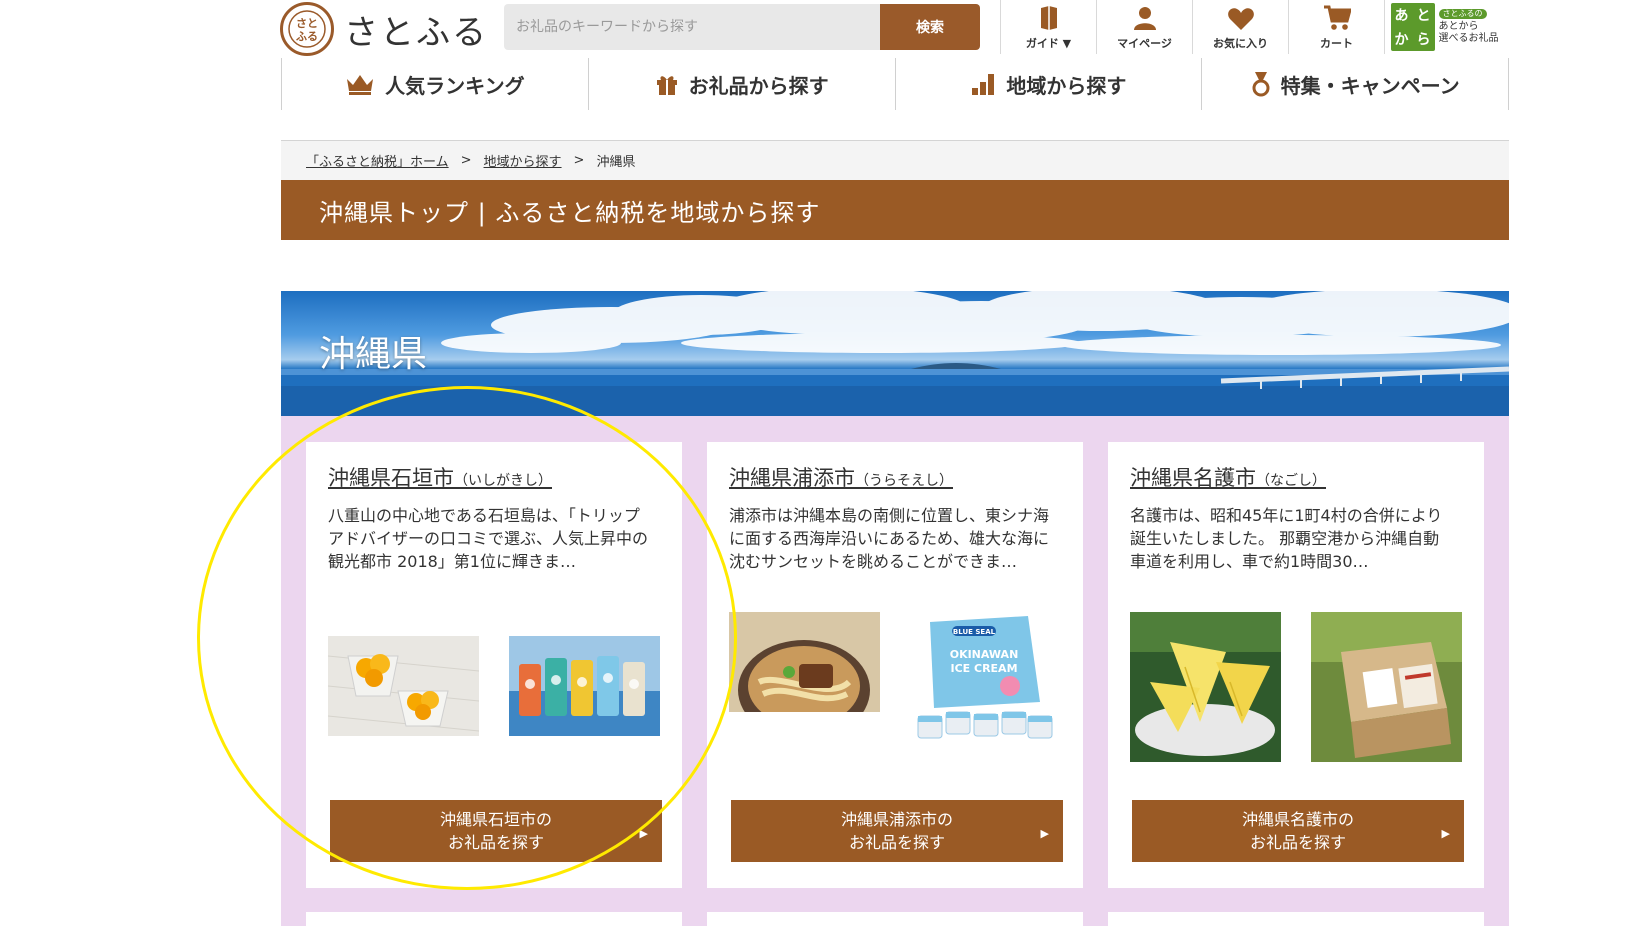 The height and width of the screenshot is (926, 1649). What do you see at coordinates (1205, 687) in the screenshot?
I see `pineapple-image` at bounding box center [1205, 687].